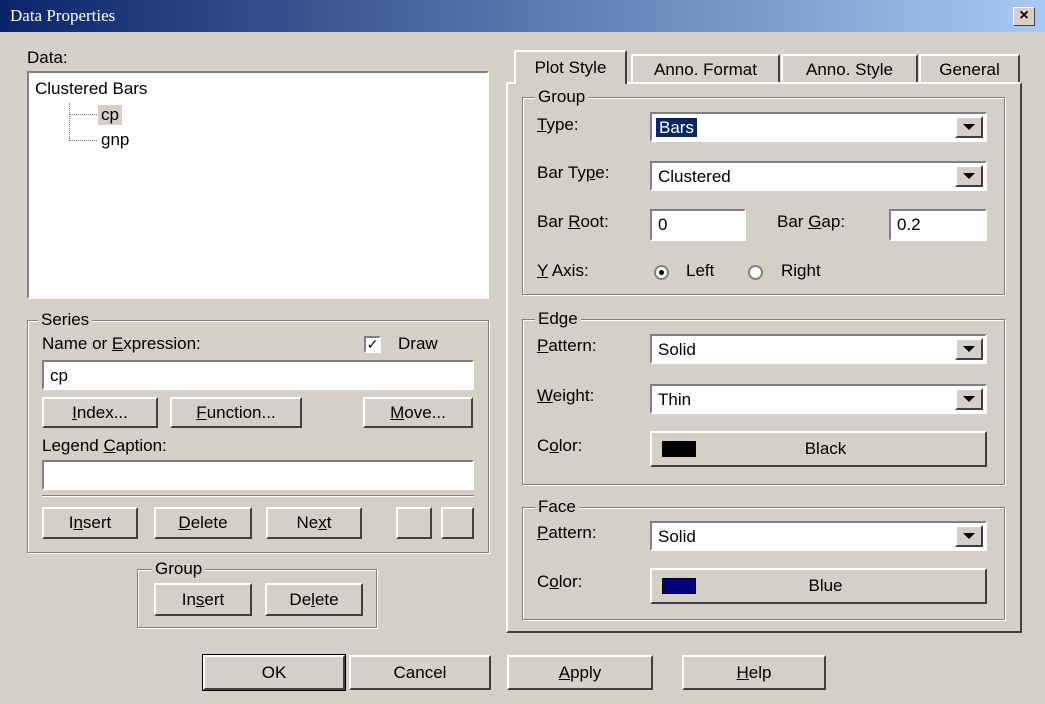 The image size is (1045, 704). I want to click on face-pattern-dropdown-button, so click(969, 536).